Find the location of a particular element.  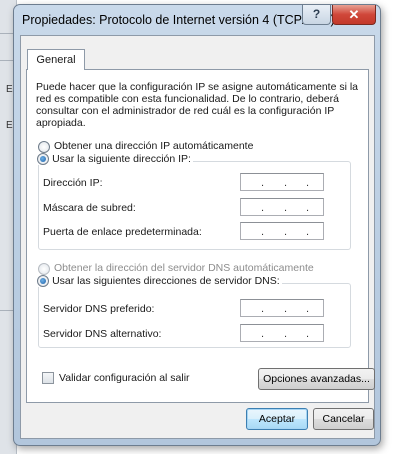

help-button: ? is located at coordinates (316, 15).